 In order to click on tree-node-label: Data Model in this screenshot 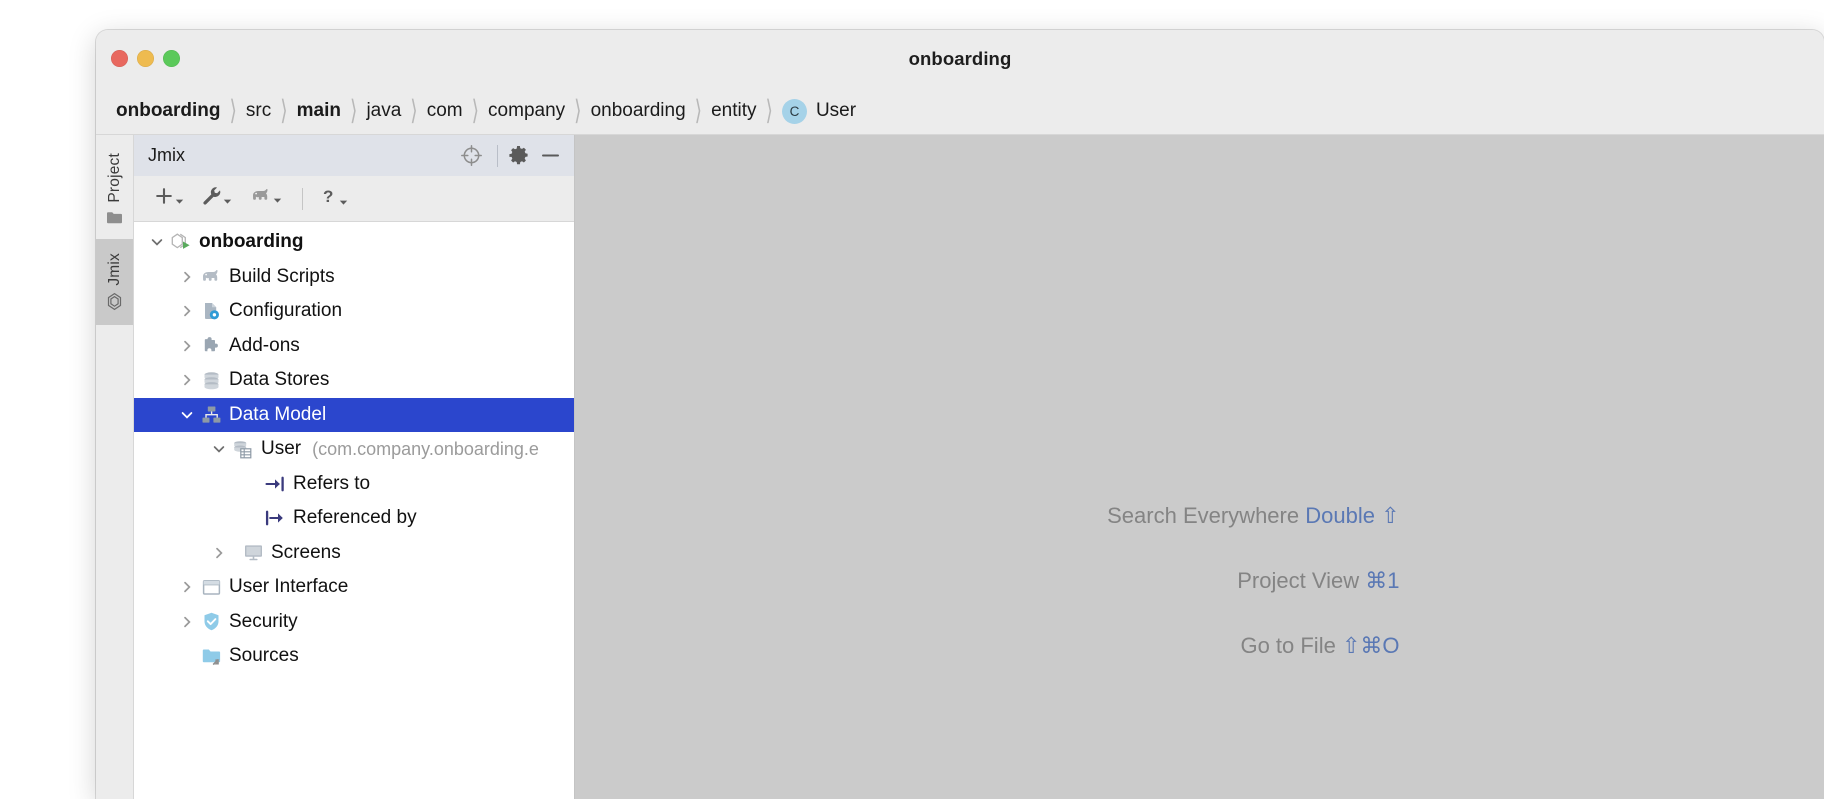, I will do `click(278, 414)`.